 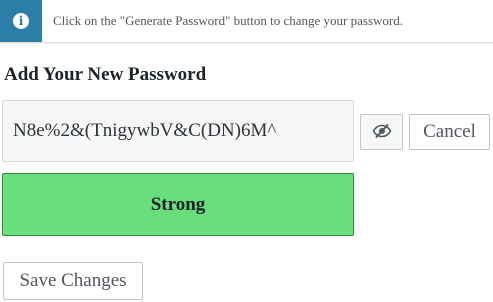 I want to click on cancel-button: Cancel, so click(x=449, y=132).